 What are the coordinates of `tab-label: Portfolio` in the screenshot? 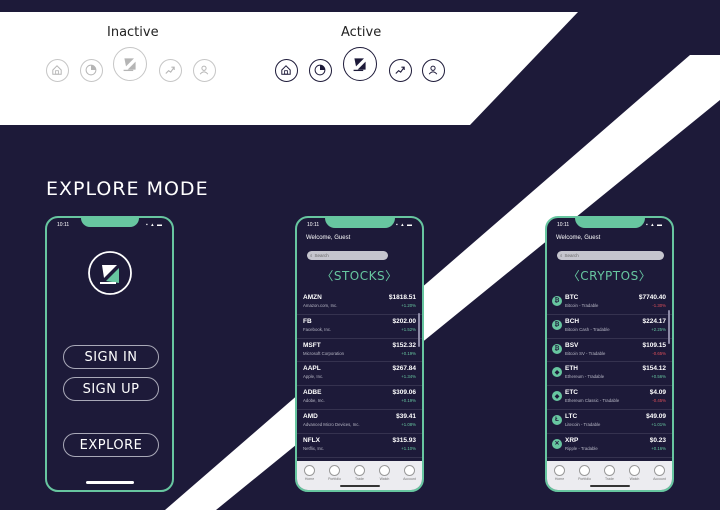 It's located at (334, 479).